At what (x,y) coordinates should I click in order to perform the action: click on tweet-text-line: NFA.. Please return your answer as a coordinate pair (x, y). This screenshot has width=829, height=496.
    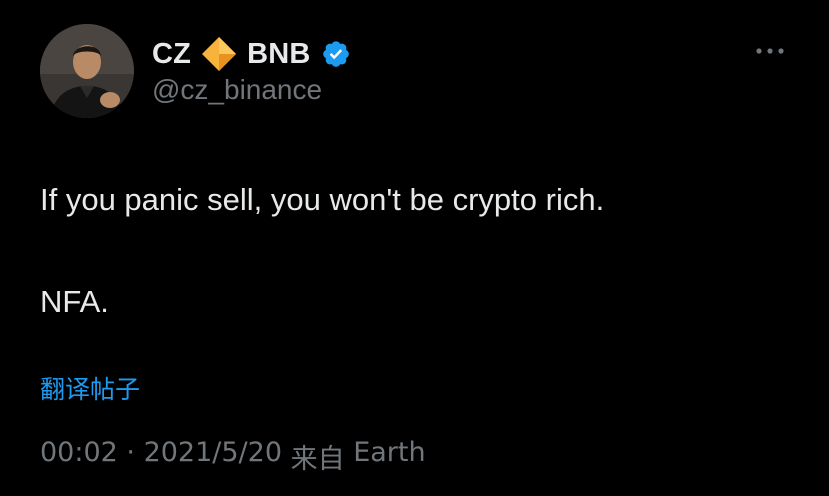
    Looking at the image, I should click on (74, 301).